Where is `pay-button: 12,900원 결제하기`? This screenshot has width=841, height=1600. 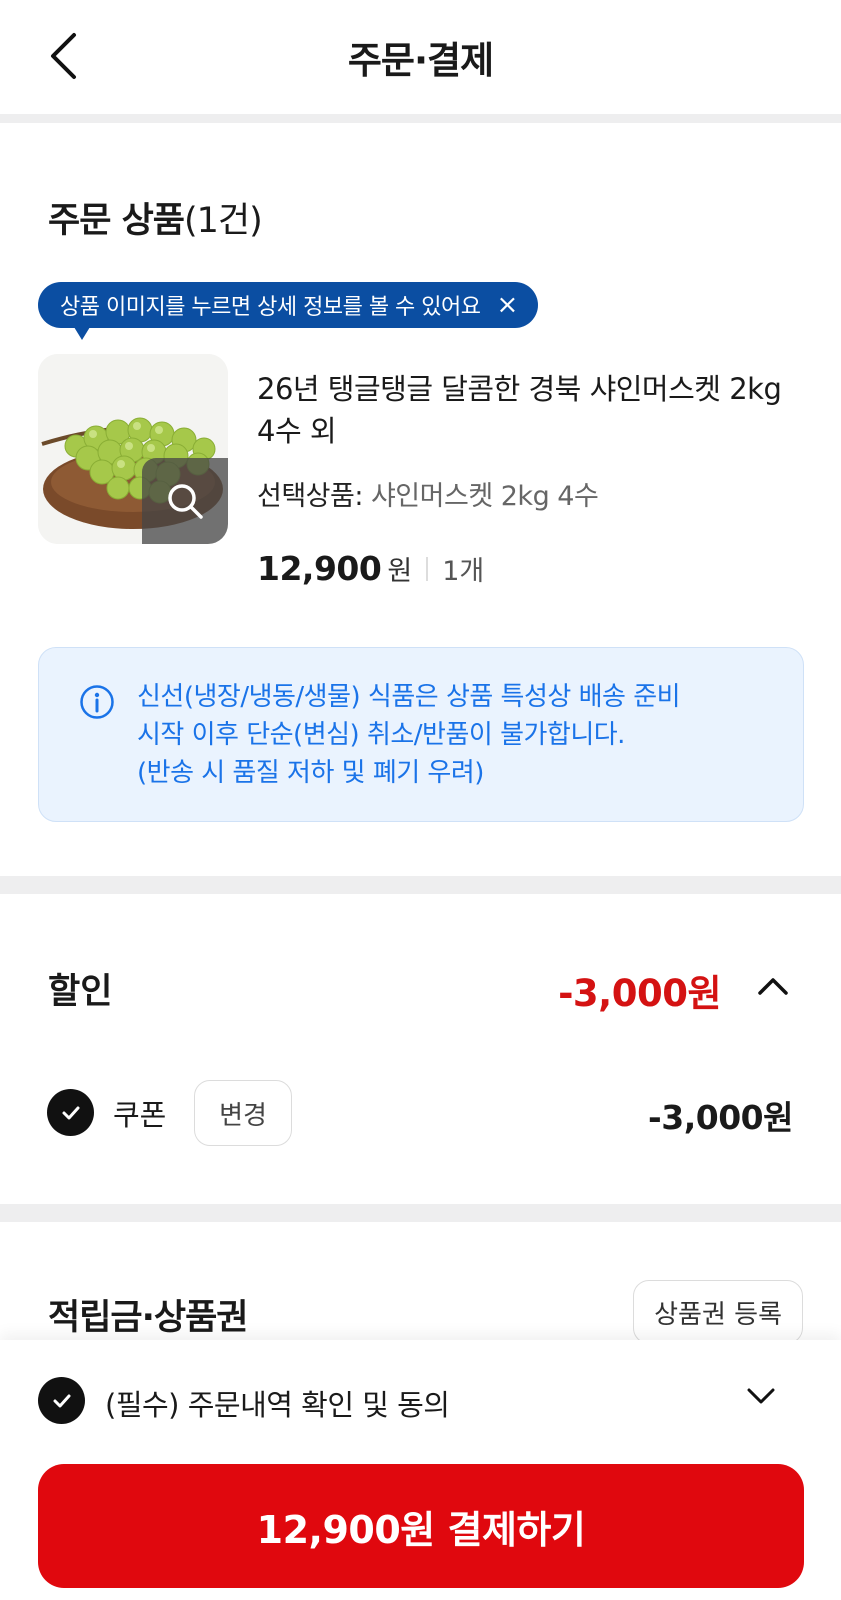 pay-button: 12,900원 결제하기 is located at coordinates (421, 1526).